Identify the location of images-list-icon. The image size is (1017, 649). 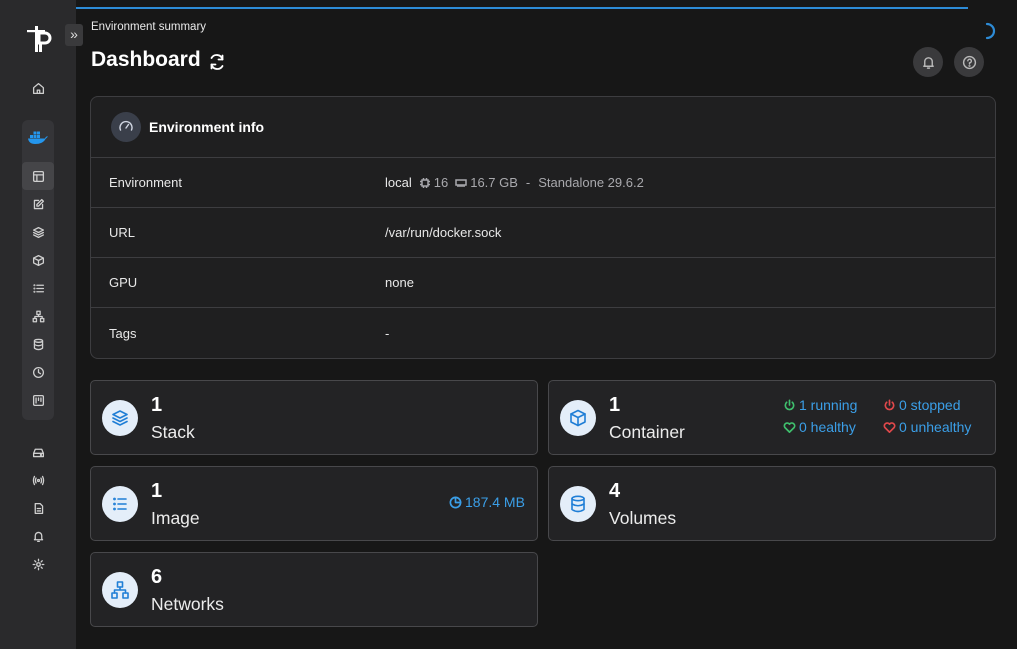
(38, 288).